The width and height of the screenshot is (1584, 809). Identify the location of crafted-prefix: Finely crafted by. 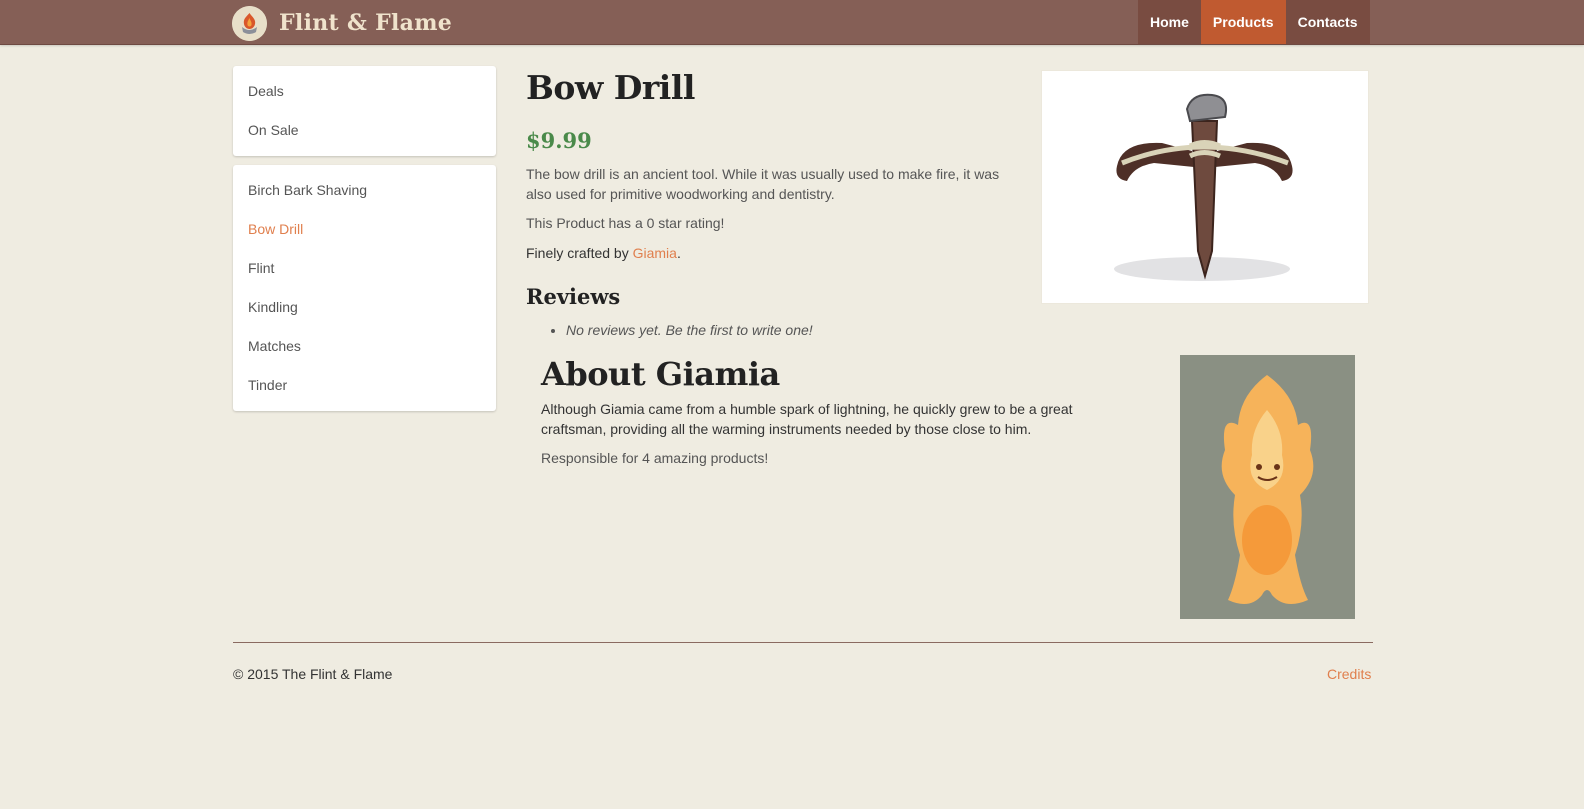
(579, 253).